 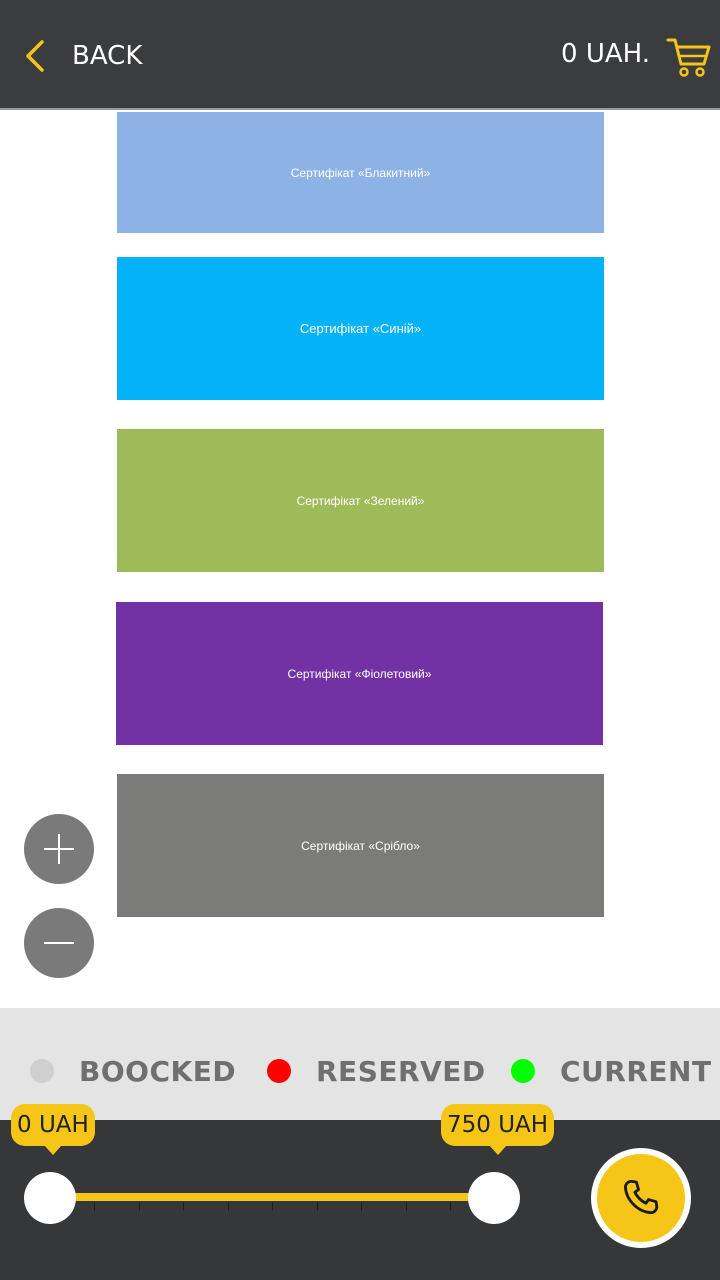 What do you see at coordinates (401, 1071) in the screenshot?
I see `legend-label: RESERVED` at bounding box center [401, 1071].